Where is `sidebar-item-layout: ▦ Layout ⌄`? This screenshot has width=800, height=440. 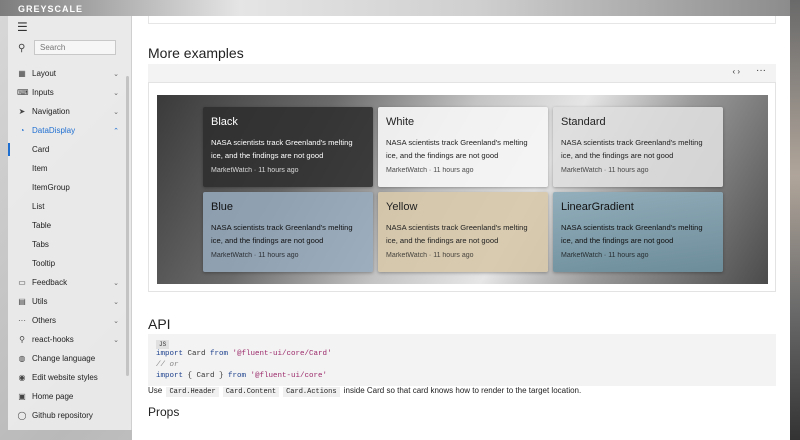
sidebar-item-layout: ▦ Layout ⌄ is located at coordinates (69, 73).